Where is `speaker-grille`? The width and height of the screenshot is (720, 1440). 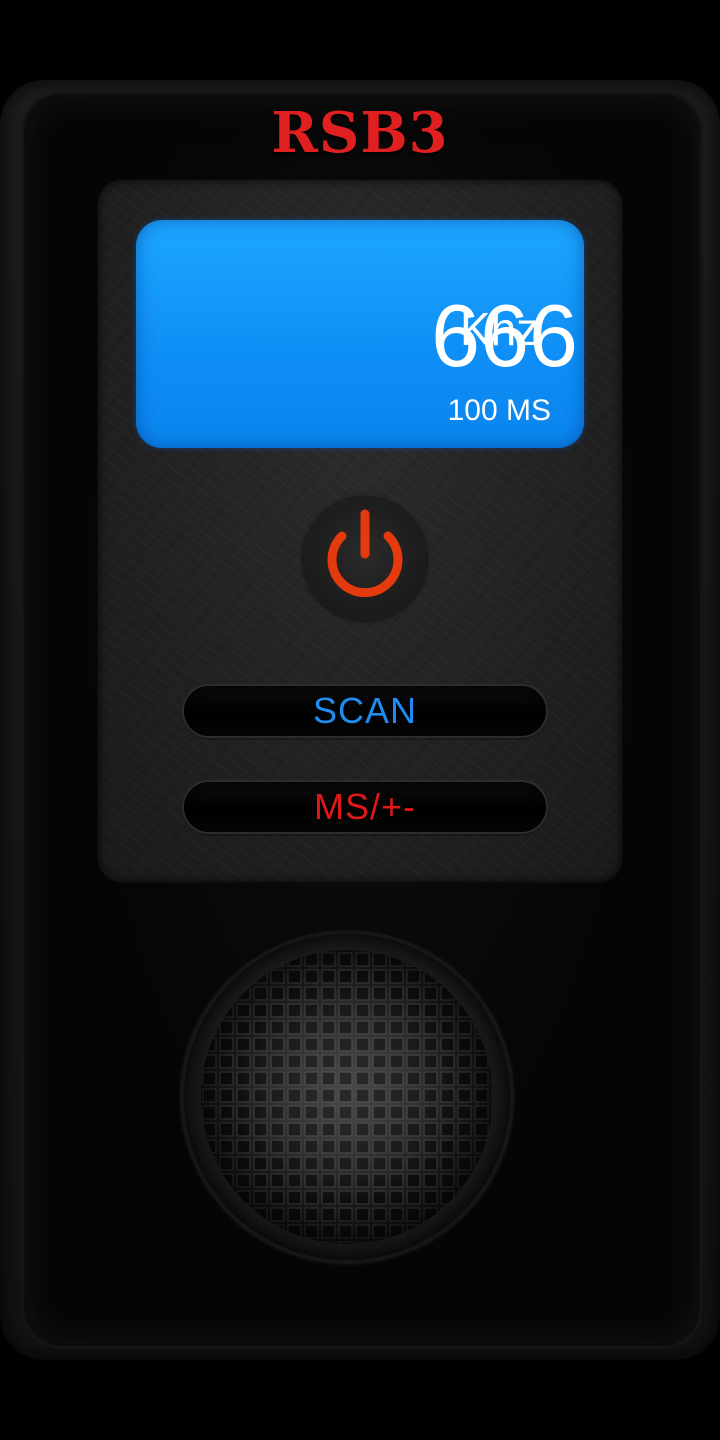 speaker-grille is located at coordinates (347, 1097).